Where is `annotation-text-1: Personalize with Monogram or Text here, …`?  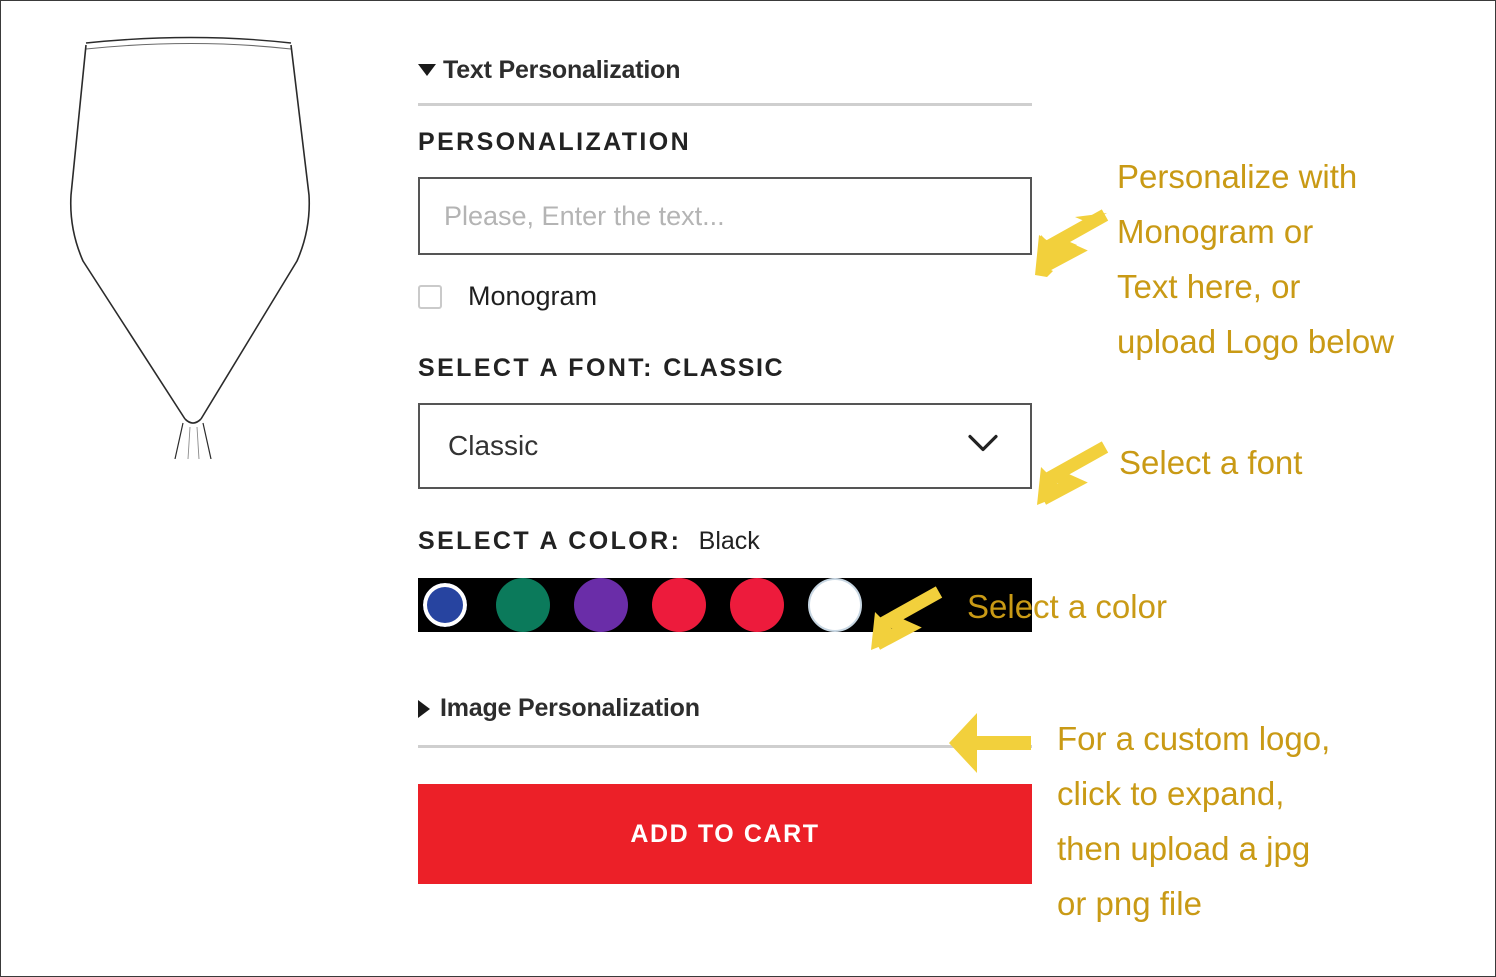
annotation-text-1: Personalize with Monogram or Text here, … is located at coordinates (1256, 259).